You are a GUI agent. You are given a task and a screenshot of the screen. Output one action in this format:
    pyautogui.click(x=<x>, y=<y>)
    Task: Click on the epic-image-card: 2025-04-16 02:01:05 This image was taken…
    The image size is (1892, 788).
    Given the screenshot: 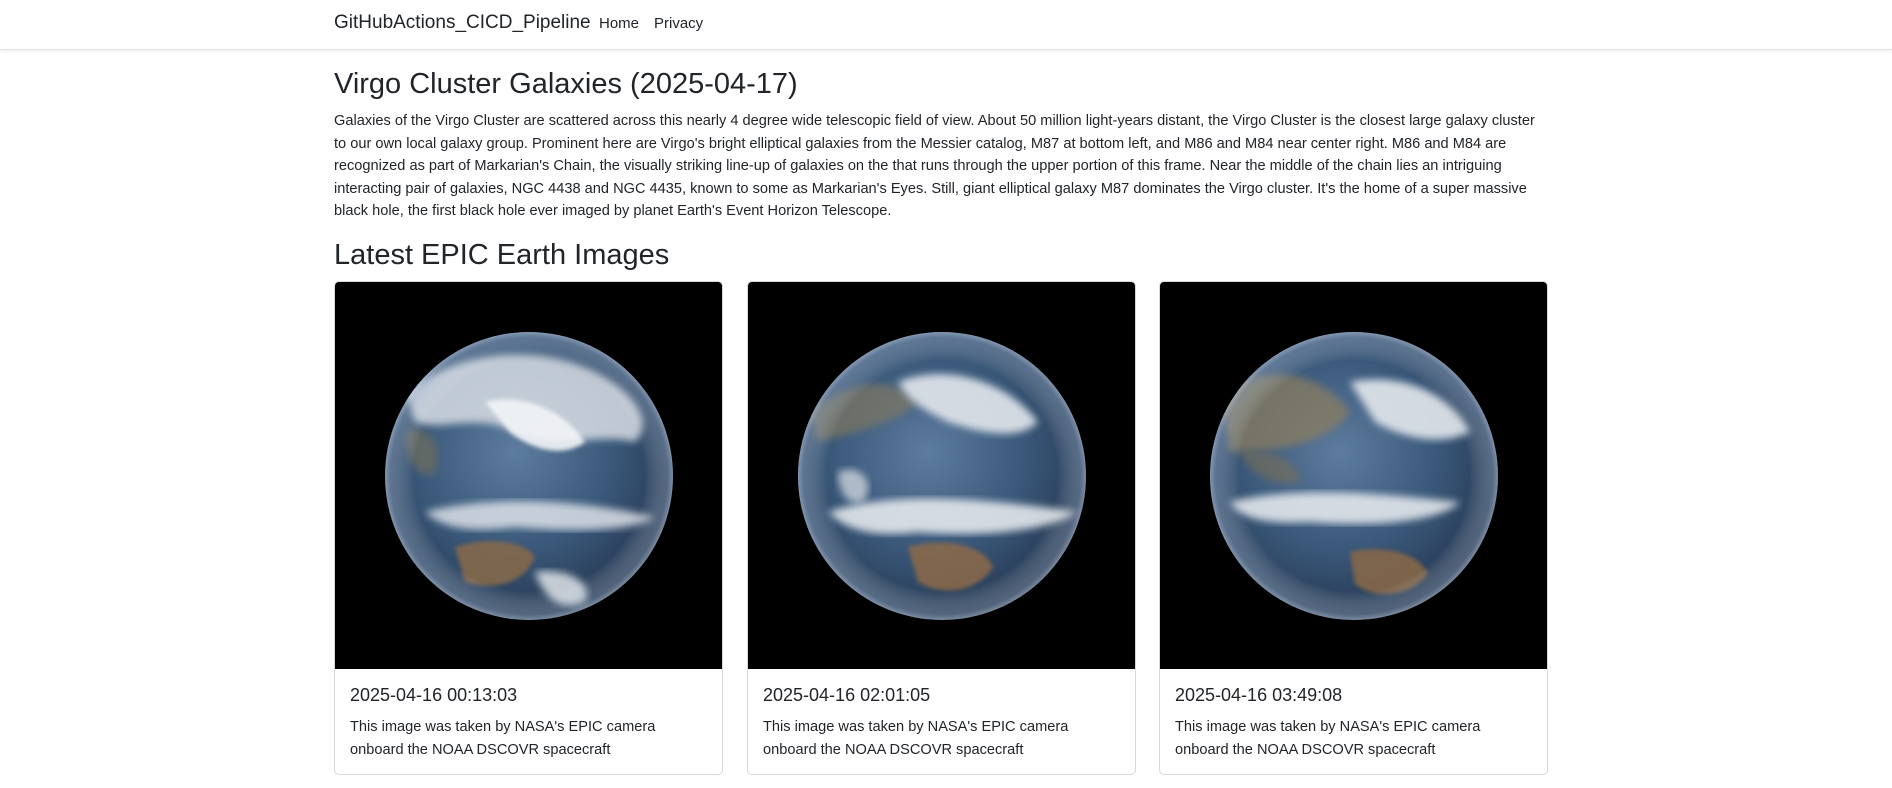 What is the action you would take?
    pyautogui.click(x=941, y=528)
    